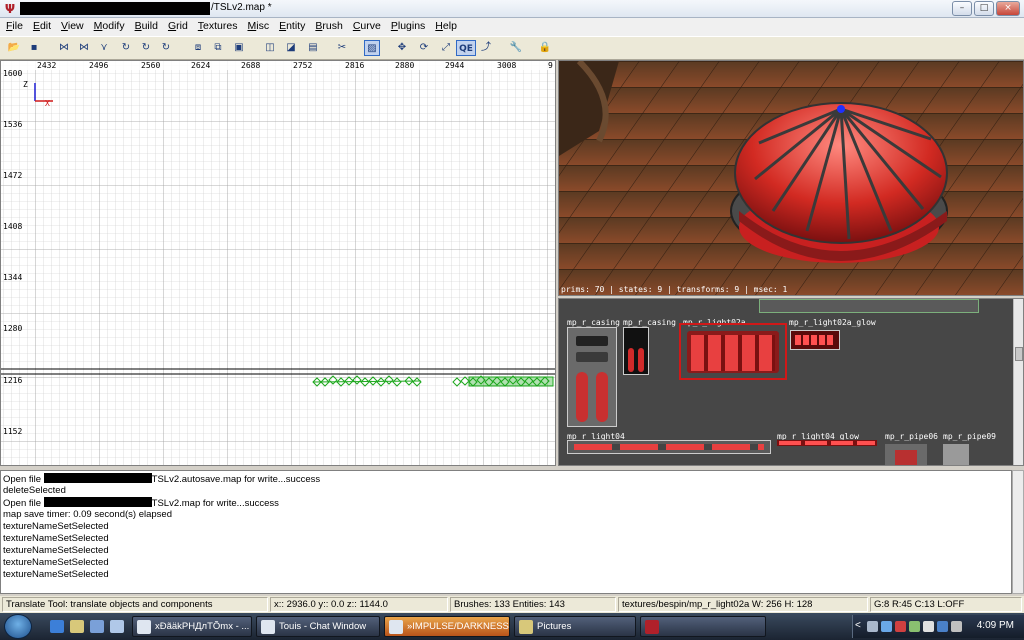  What do you see at coordinates (592, 377) in the screenshot?
I see `texture-tile-casing` at bounding box center [592, 377].